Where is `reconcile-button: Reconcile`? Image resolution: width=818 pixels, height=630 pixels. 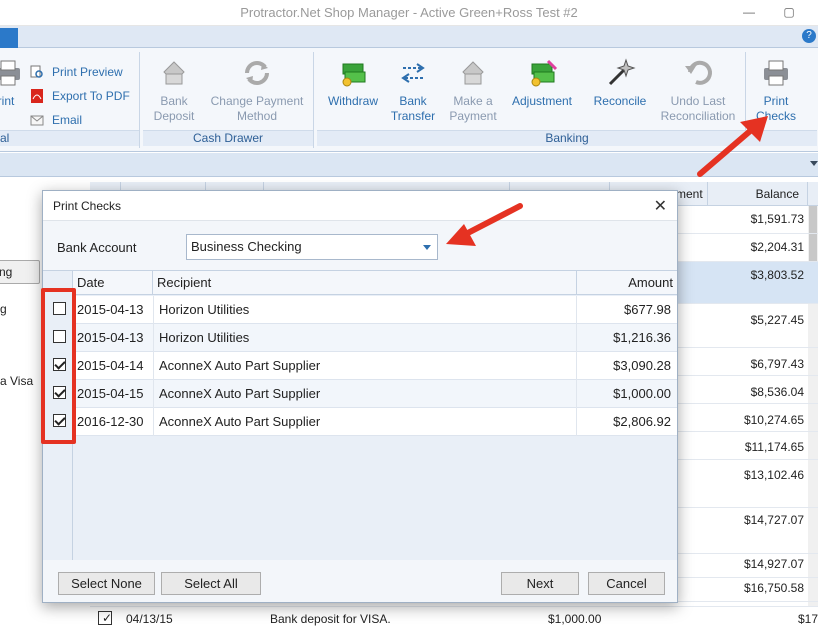 reconcile-button: Reconcile is located at coordinates (620, 83).